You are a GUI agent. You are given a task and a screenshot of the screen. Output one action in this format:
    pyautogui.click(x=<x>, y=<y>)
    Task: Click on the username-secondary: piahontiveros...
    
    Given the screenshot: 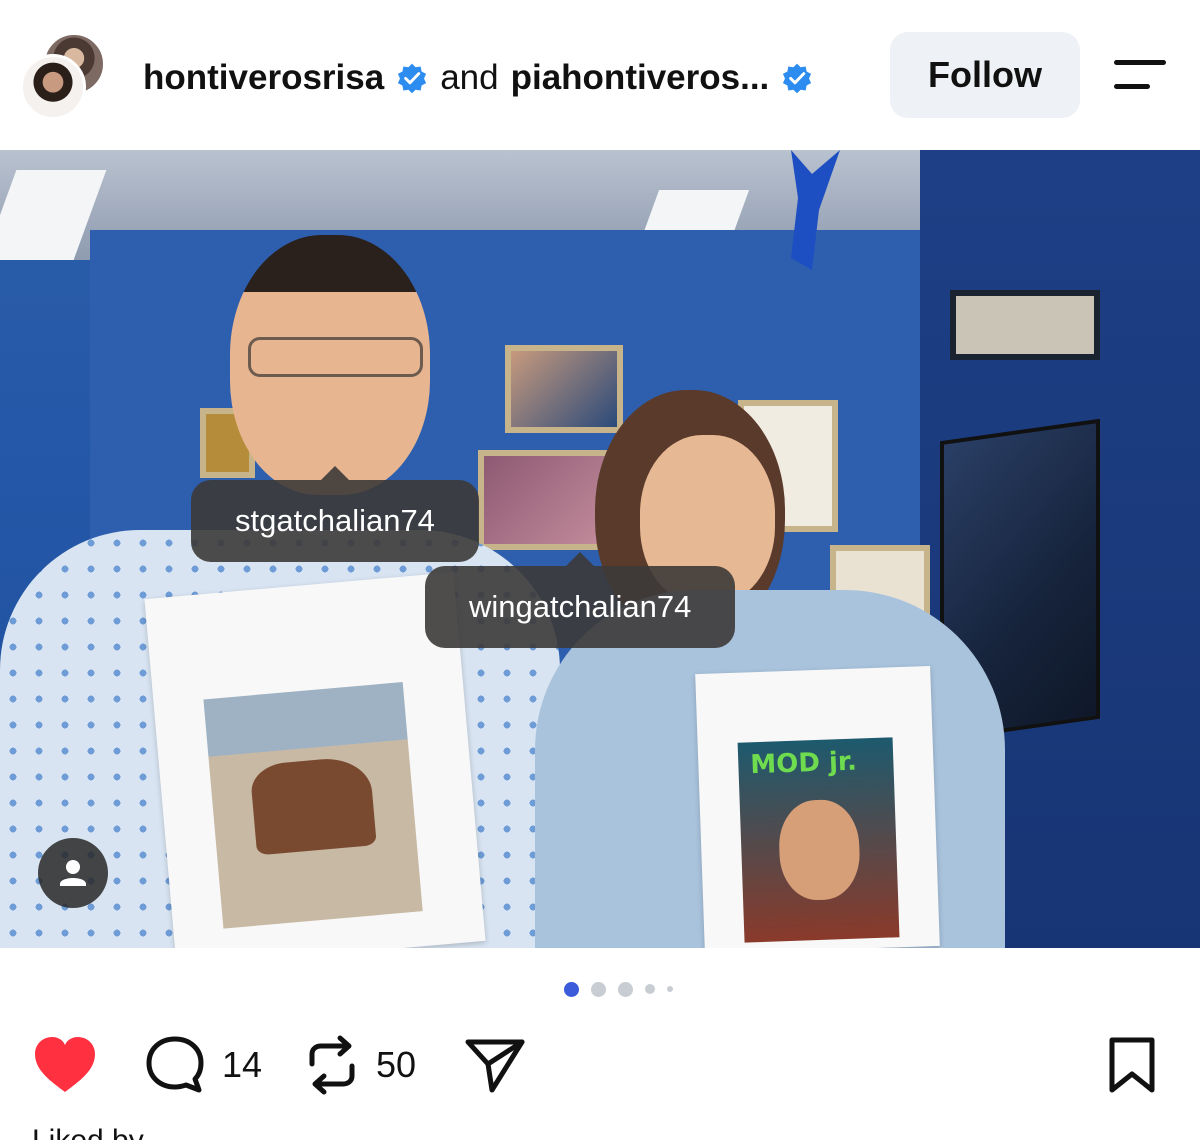 What is the action you would take?
    pyautogui.click(x=640, y=78)
    